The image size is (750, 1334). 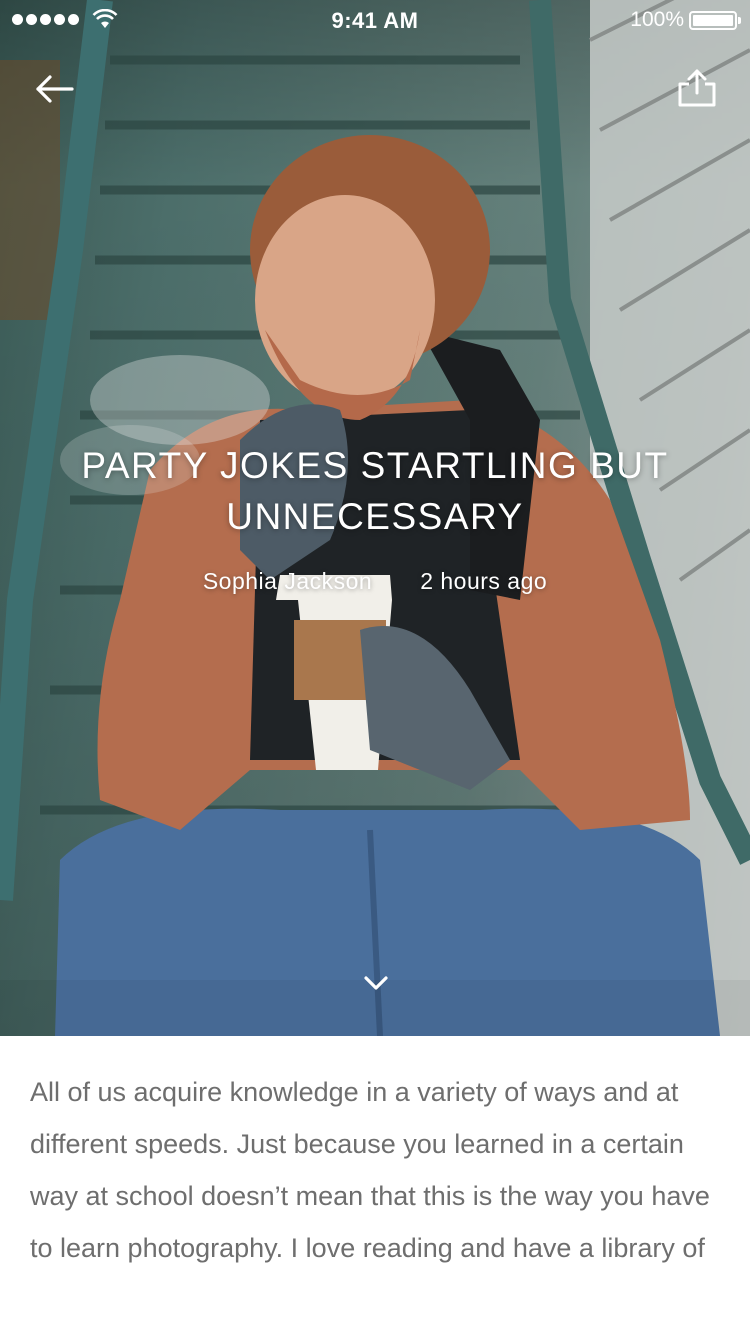 I want to click on back-arrow-icon, so click(x=55, y=89).